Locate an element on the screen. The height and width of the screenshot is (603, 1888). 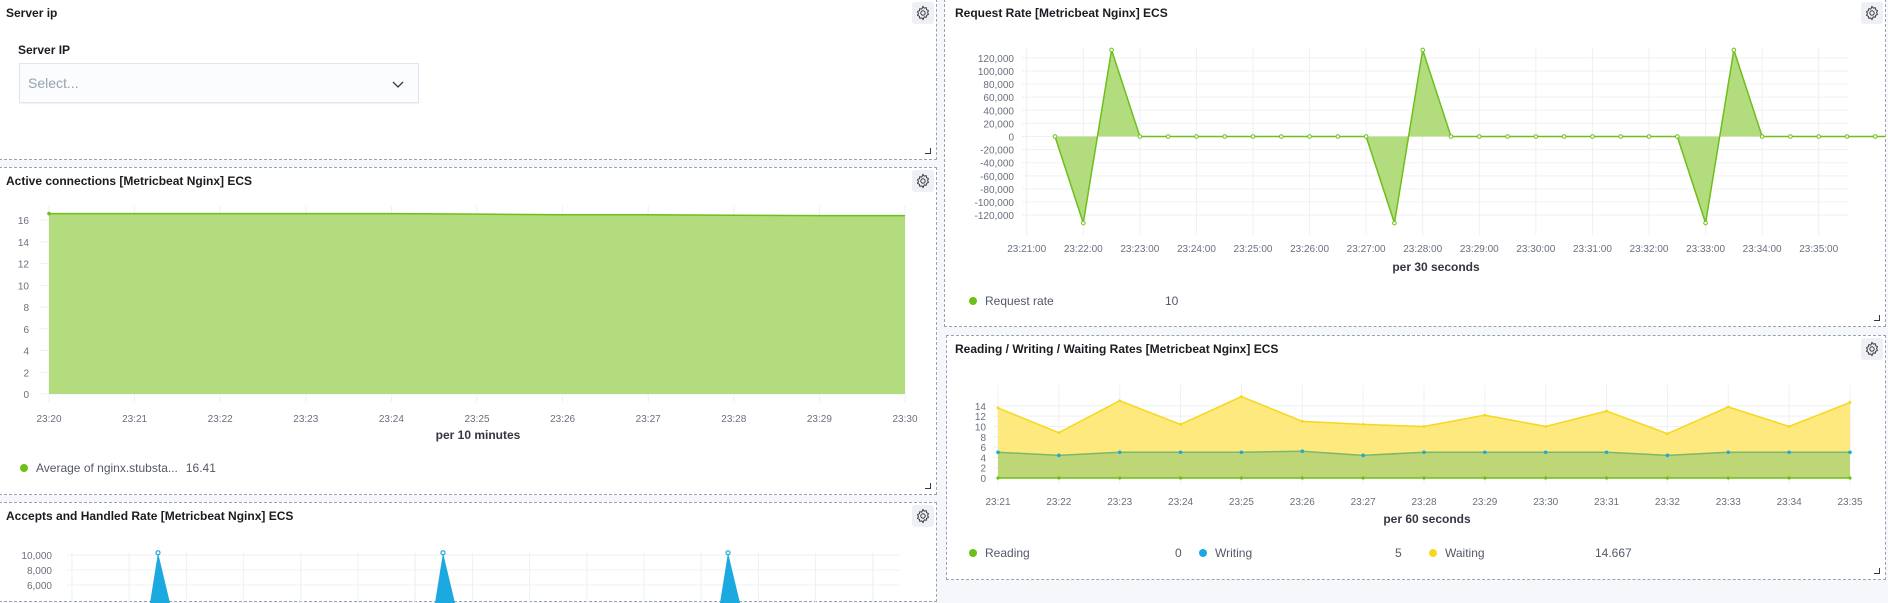
y-tick-label: -60,000 is located at coordinates (997, 177).